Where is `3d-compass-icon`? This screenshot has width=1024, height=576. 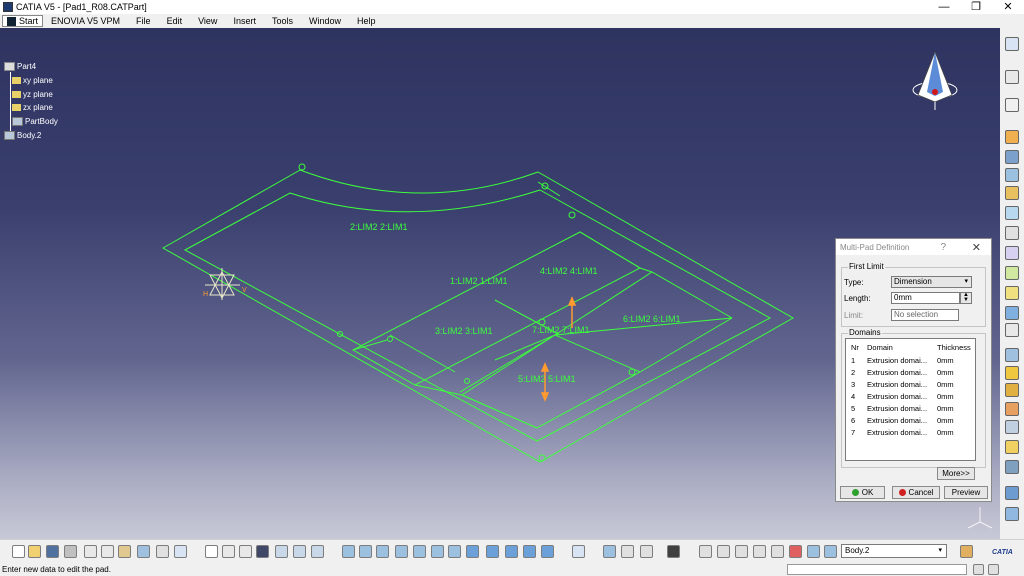 3d-compass-icon is located at coordinates (578, 551).